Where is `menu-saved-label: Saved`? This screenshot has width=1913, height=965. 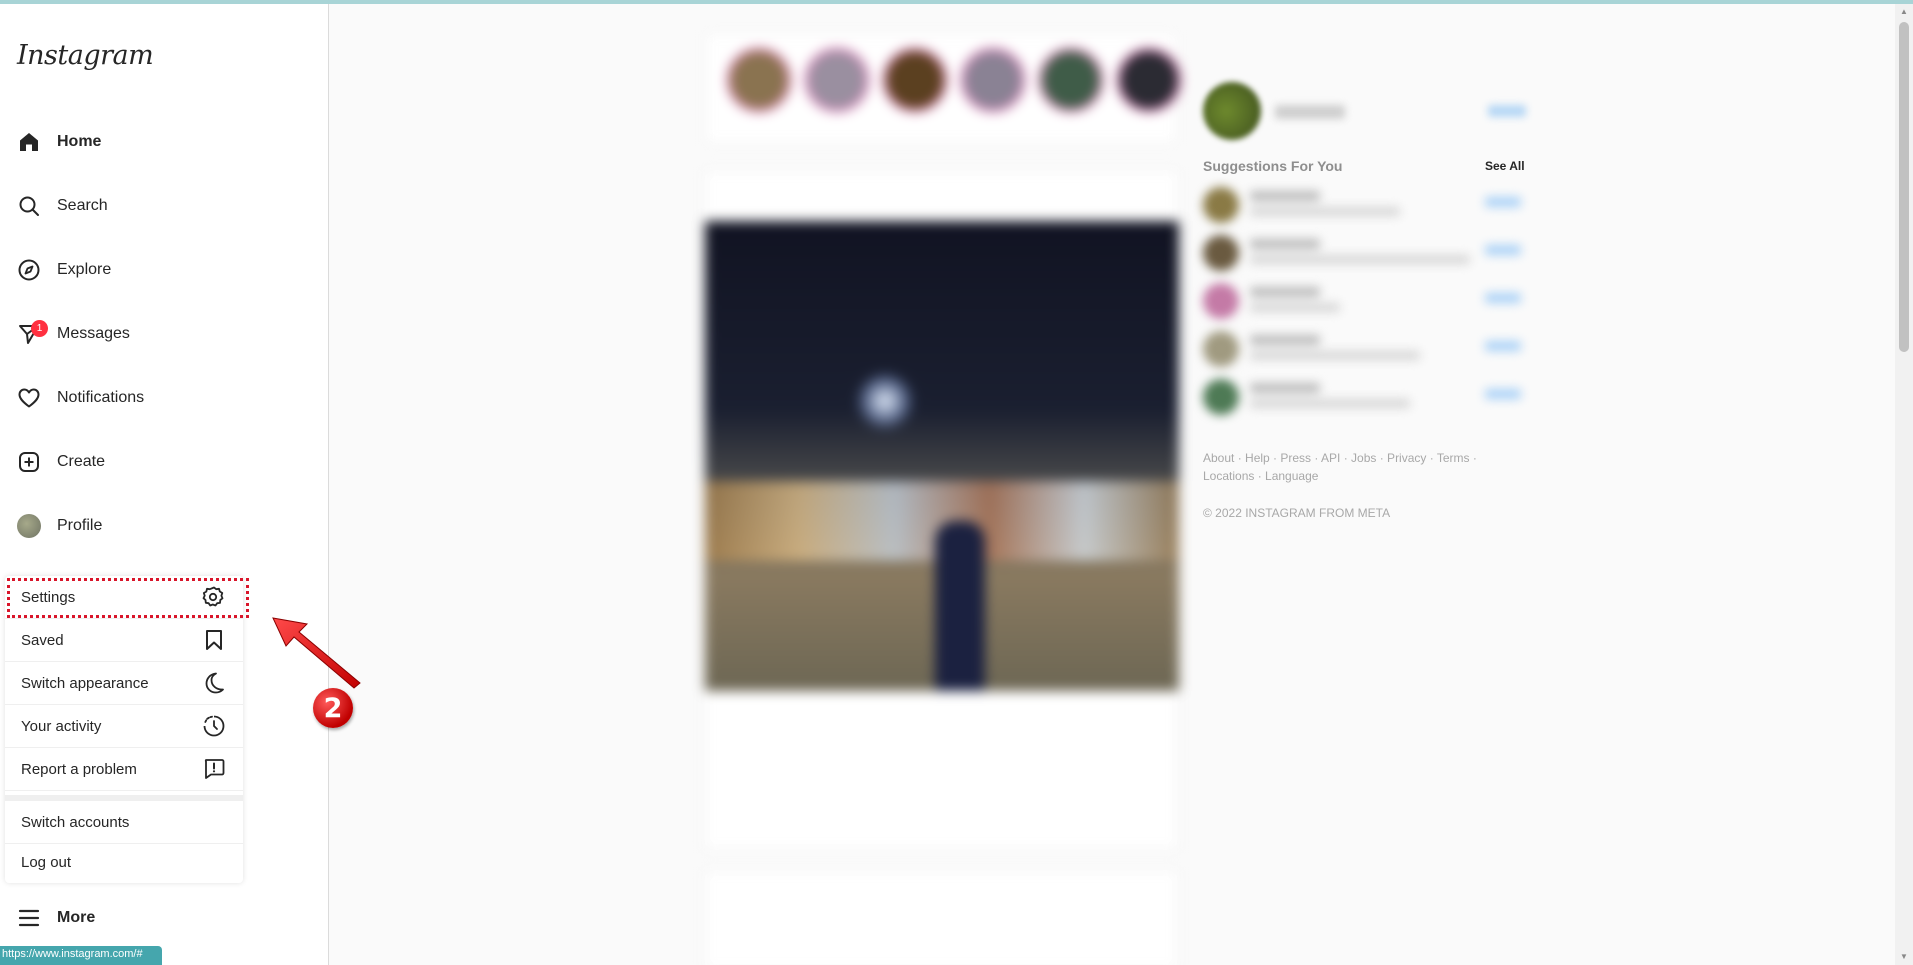
menu-saved-label: Saved is located at coordinates (42, 640).